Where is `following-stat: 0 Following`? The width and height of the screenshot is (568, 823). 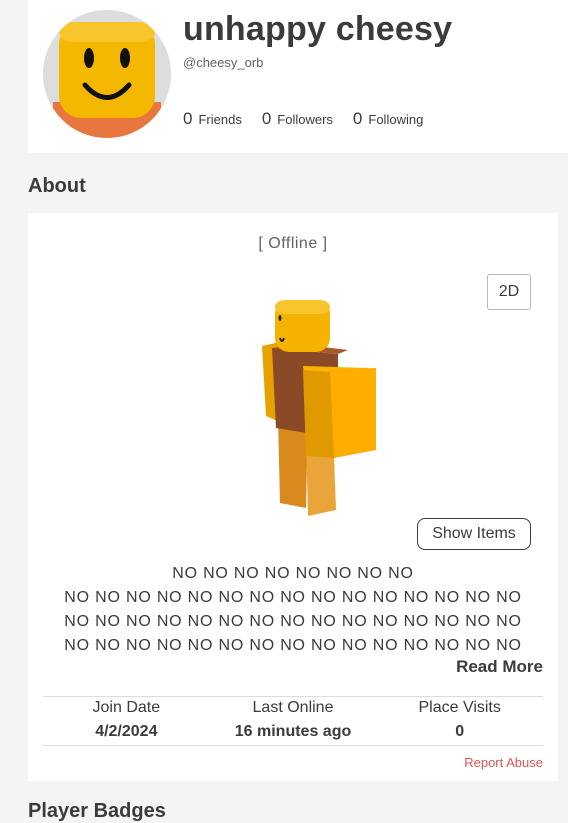 following-stat: 0 Following is located at coordinates (388, 119).